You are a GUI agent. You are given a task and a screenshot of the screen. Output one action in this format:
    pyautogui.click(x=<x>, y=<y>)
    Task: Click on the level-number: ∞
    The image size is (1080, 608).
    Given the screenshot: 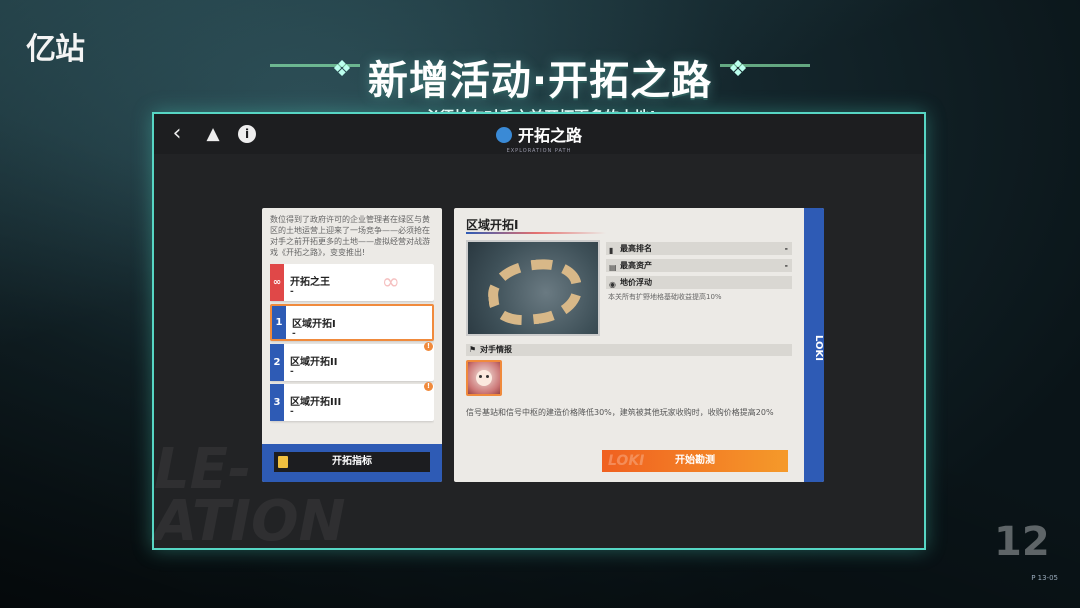 What is the action you would take?
    pyautogui.click(x=277, y=282)
    